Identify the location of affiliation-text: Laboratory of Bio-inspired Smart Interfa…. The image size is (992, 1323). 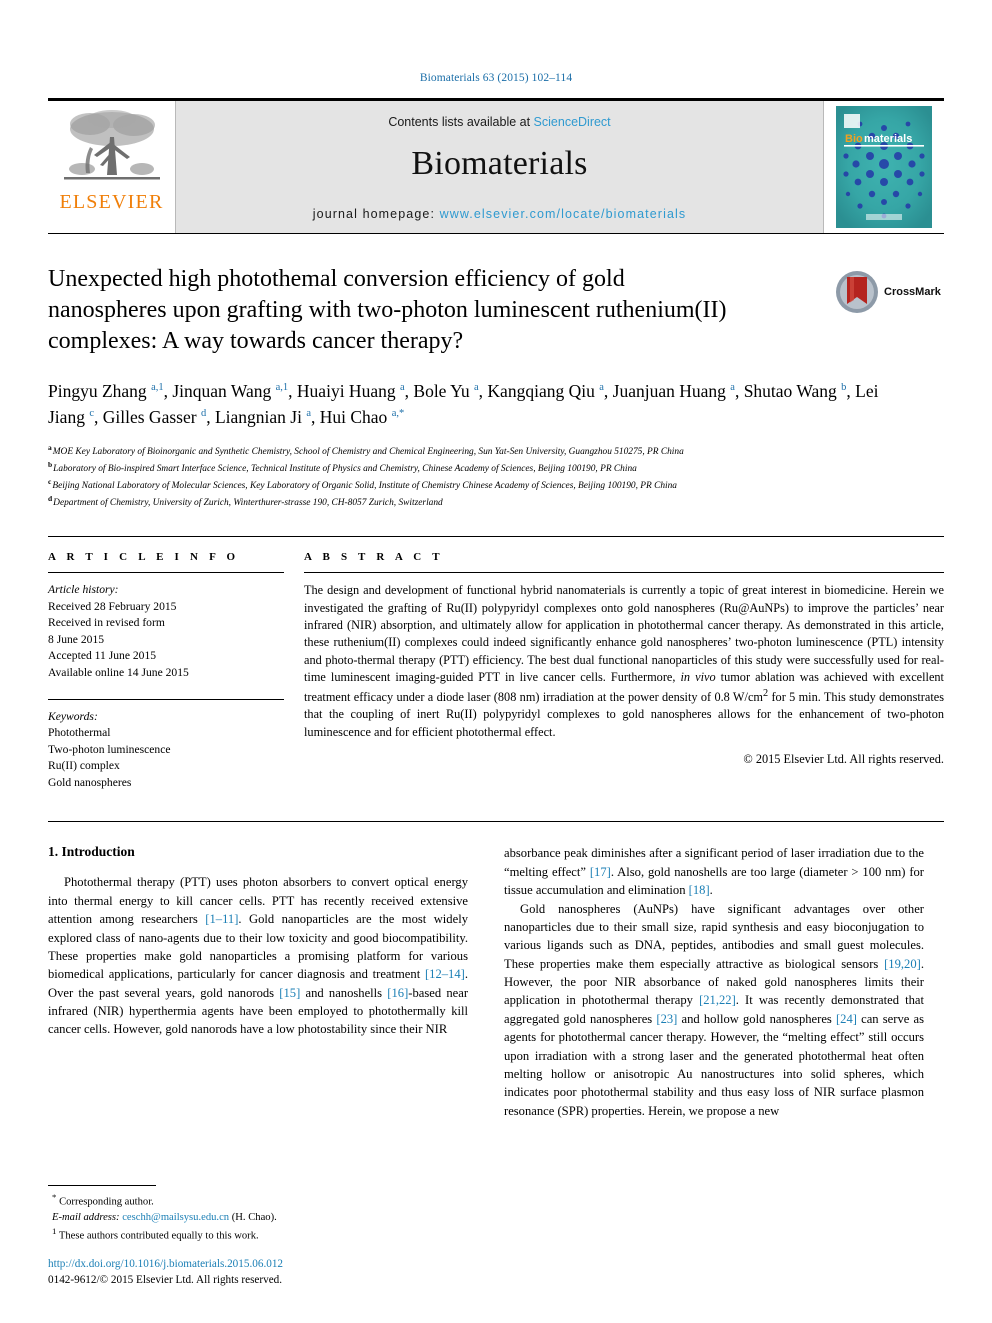
(345, 468).